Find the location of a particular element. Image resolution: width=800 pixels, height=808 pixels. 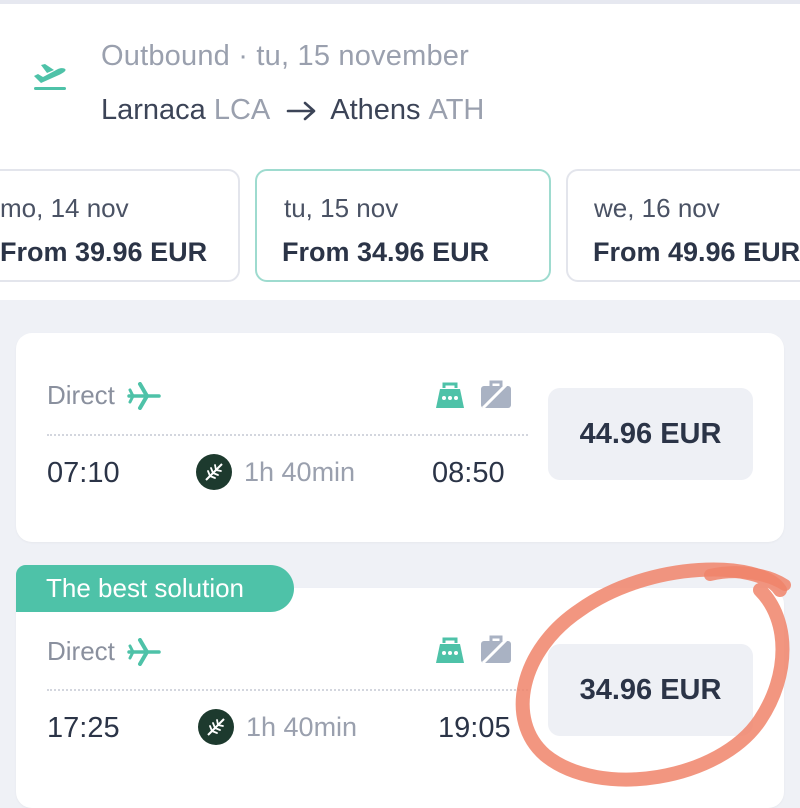

departure-time: 07:10 is located at coordinates (83, 473).